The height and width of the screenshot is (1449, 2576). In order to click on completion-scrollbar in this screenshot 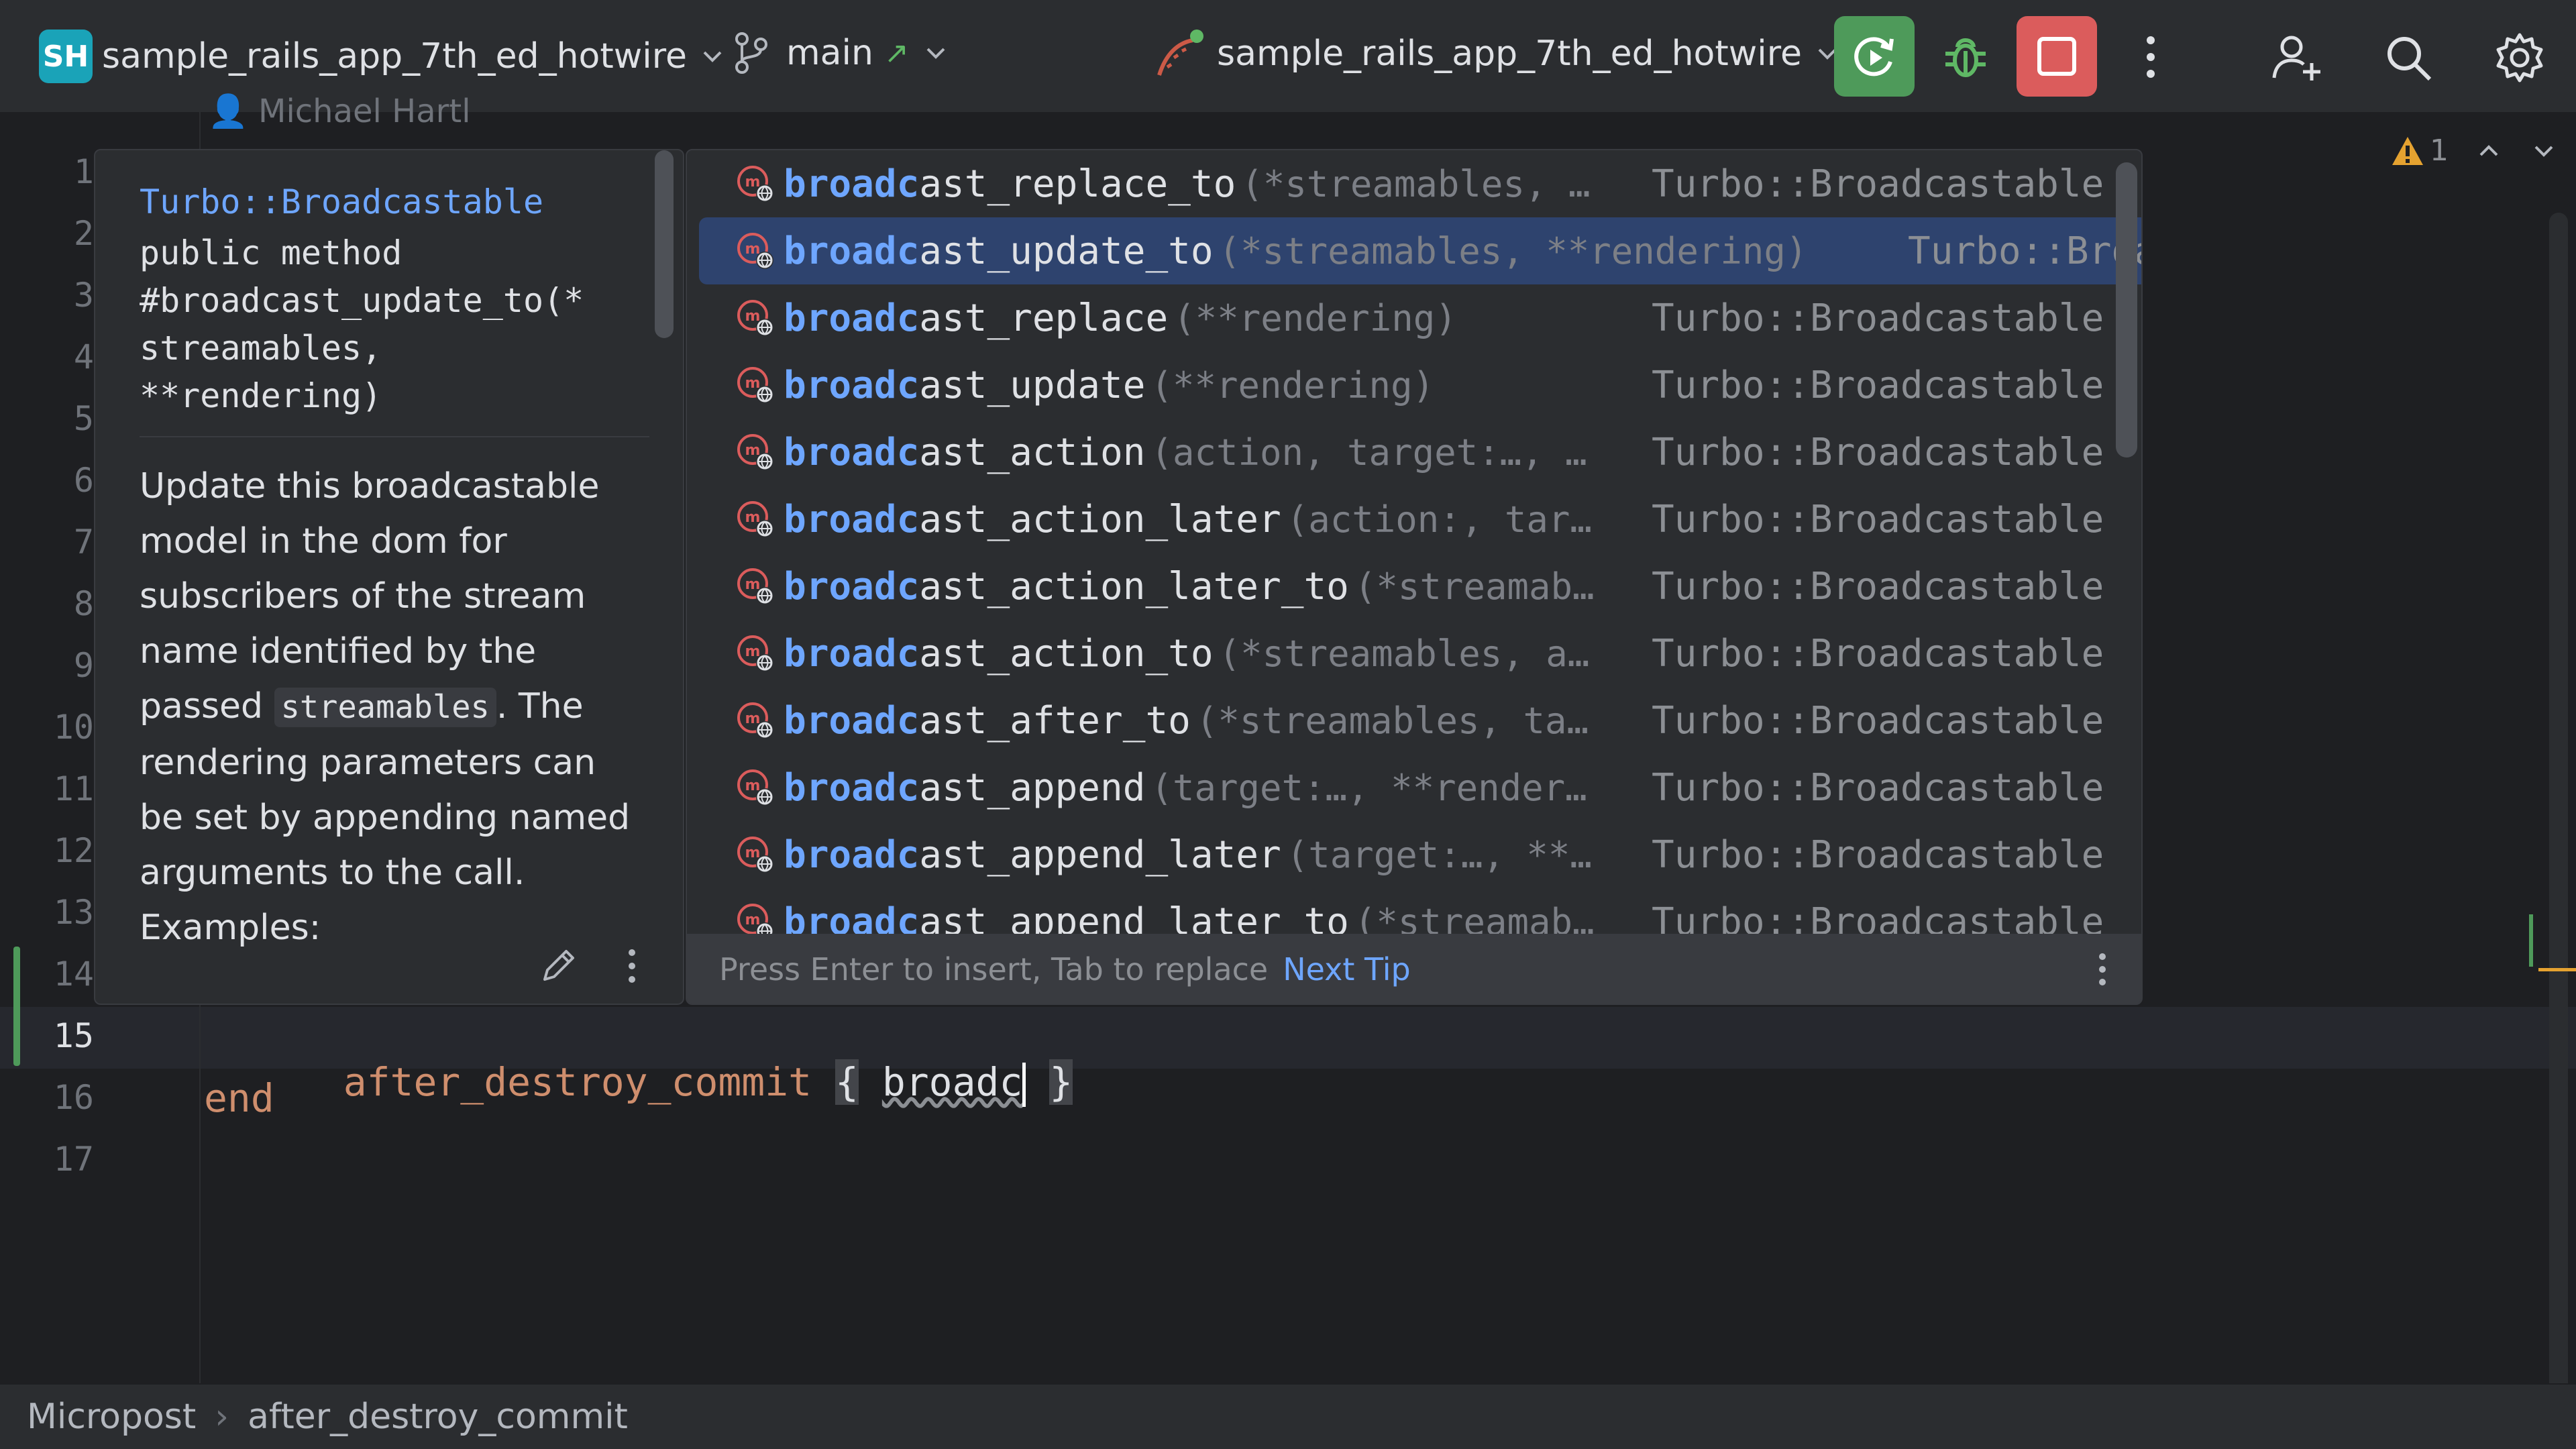, I will do `click(2126, 310)`.